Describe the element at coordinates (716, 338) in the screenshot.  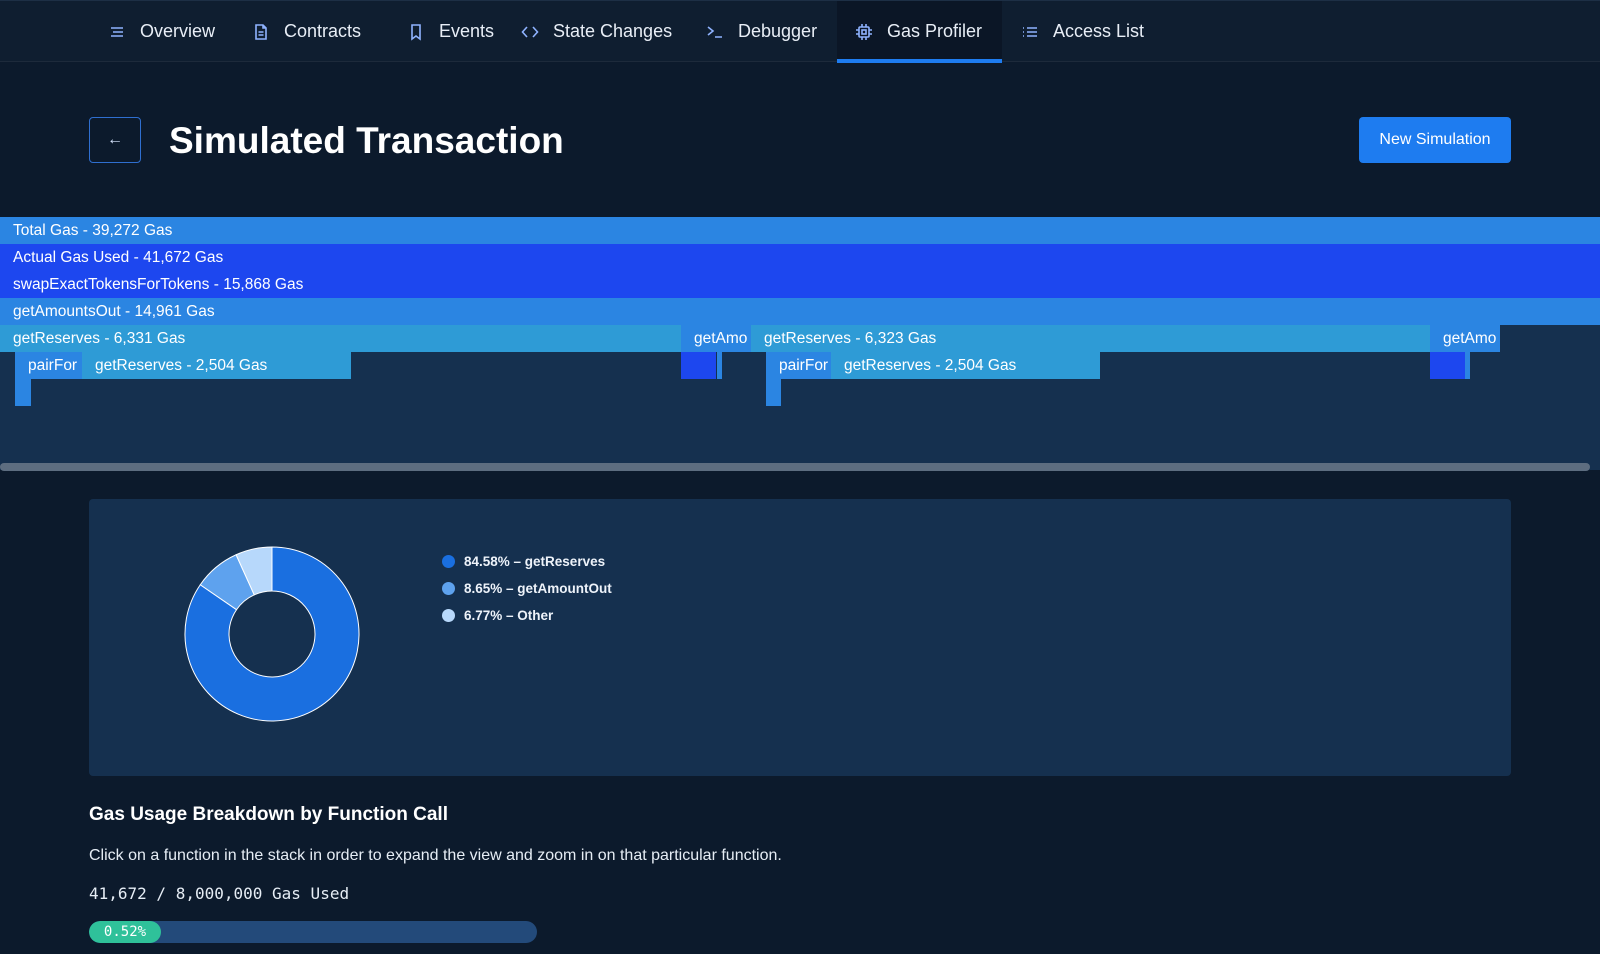
I see `flame-frame-get-amount-out-1: getAmo` at that location.